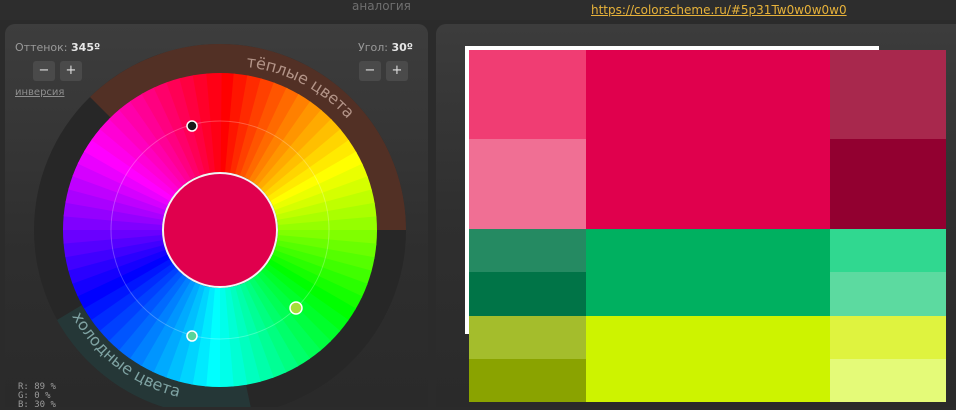  I want to click on scheme-url-link: https://colorscheme.ru/#5p31Tw0w0w0w0, so click(719, 10).